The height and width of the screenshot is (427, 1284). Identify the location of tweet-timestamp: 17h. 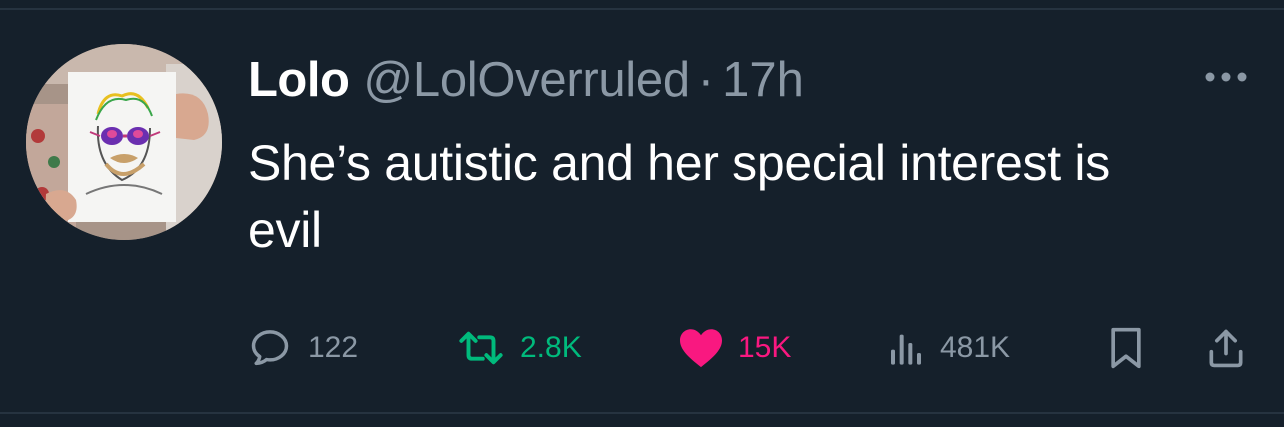
(763, 80).